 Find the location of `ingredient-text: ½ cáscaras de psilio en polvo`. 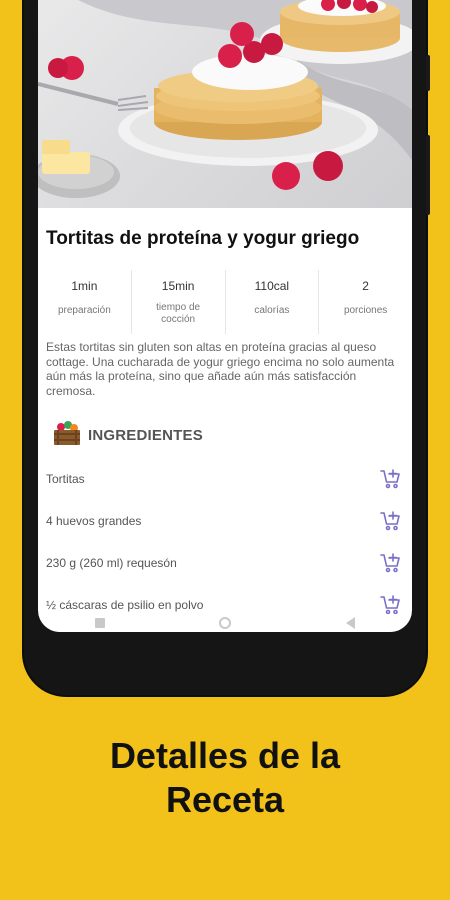

ingredient-text: ½ cáscaras de psilio en polvo is located at coordinates (125, 605).